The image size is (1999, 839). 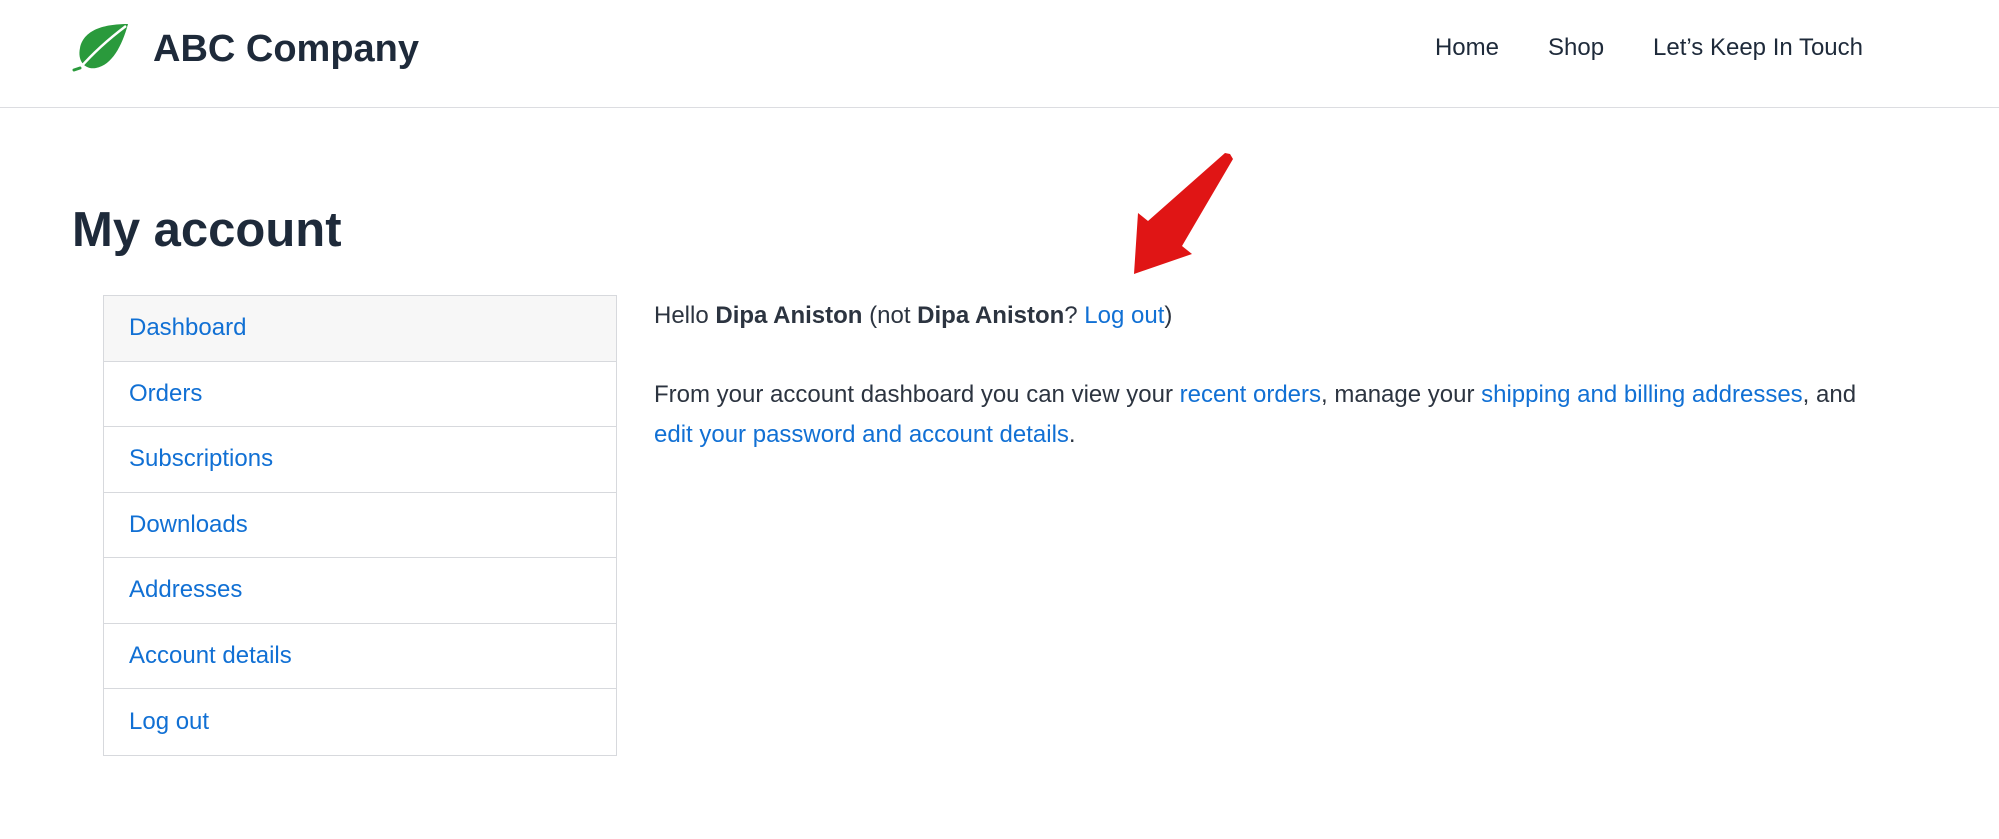 I want to click on page-title: My account, so click(x=207, y=230).